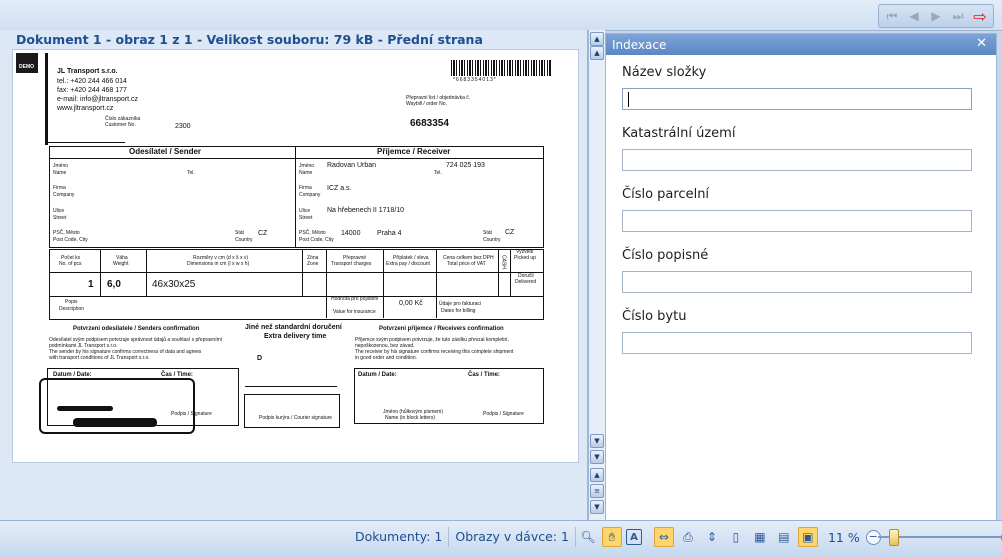  I want to click on receiver-confirm-text-4: in good order and condition., so click(386, 358).